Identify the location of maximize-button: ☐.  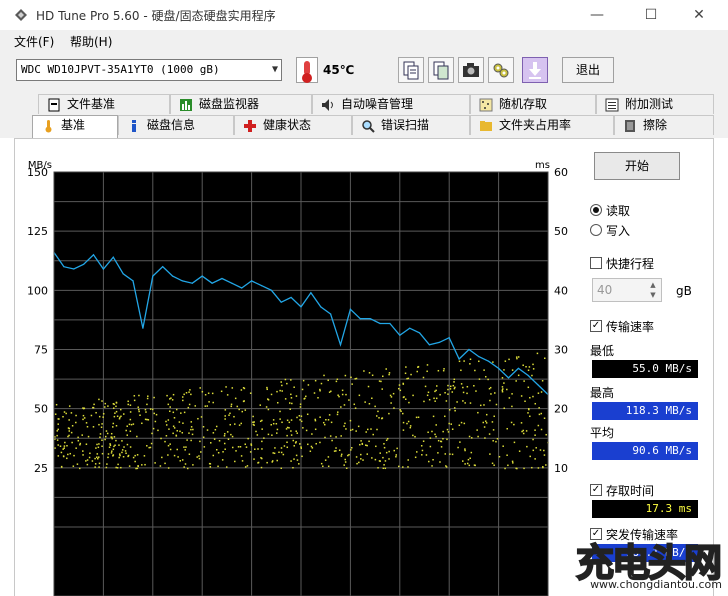
(651, 15).